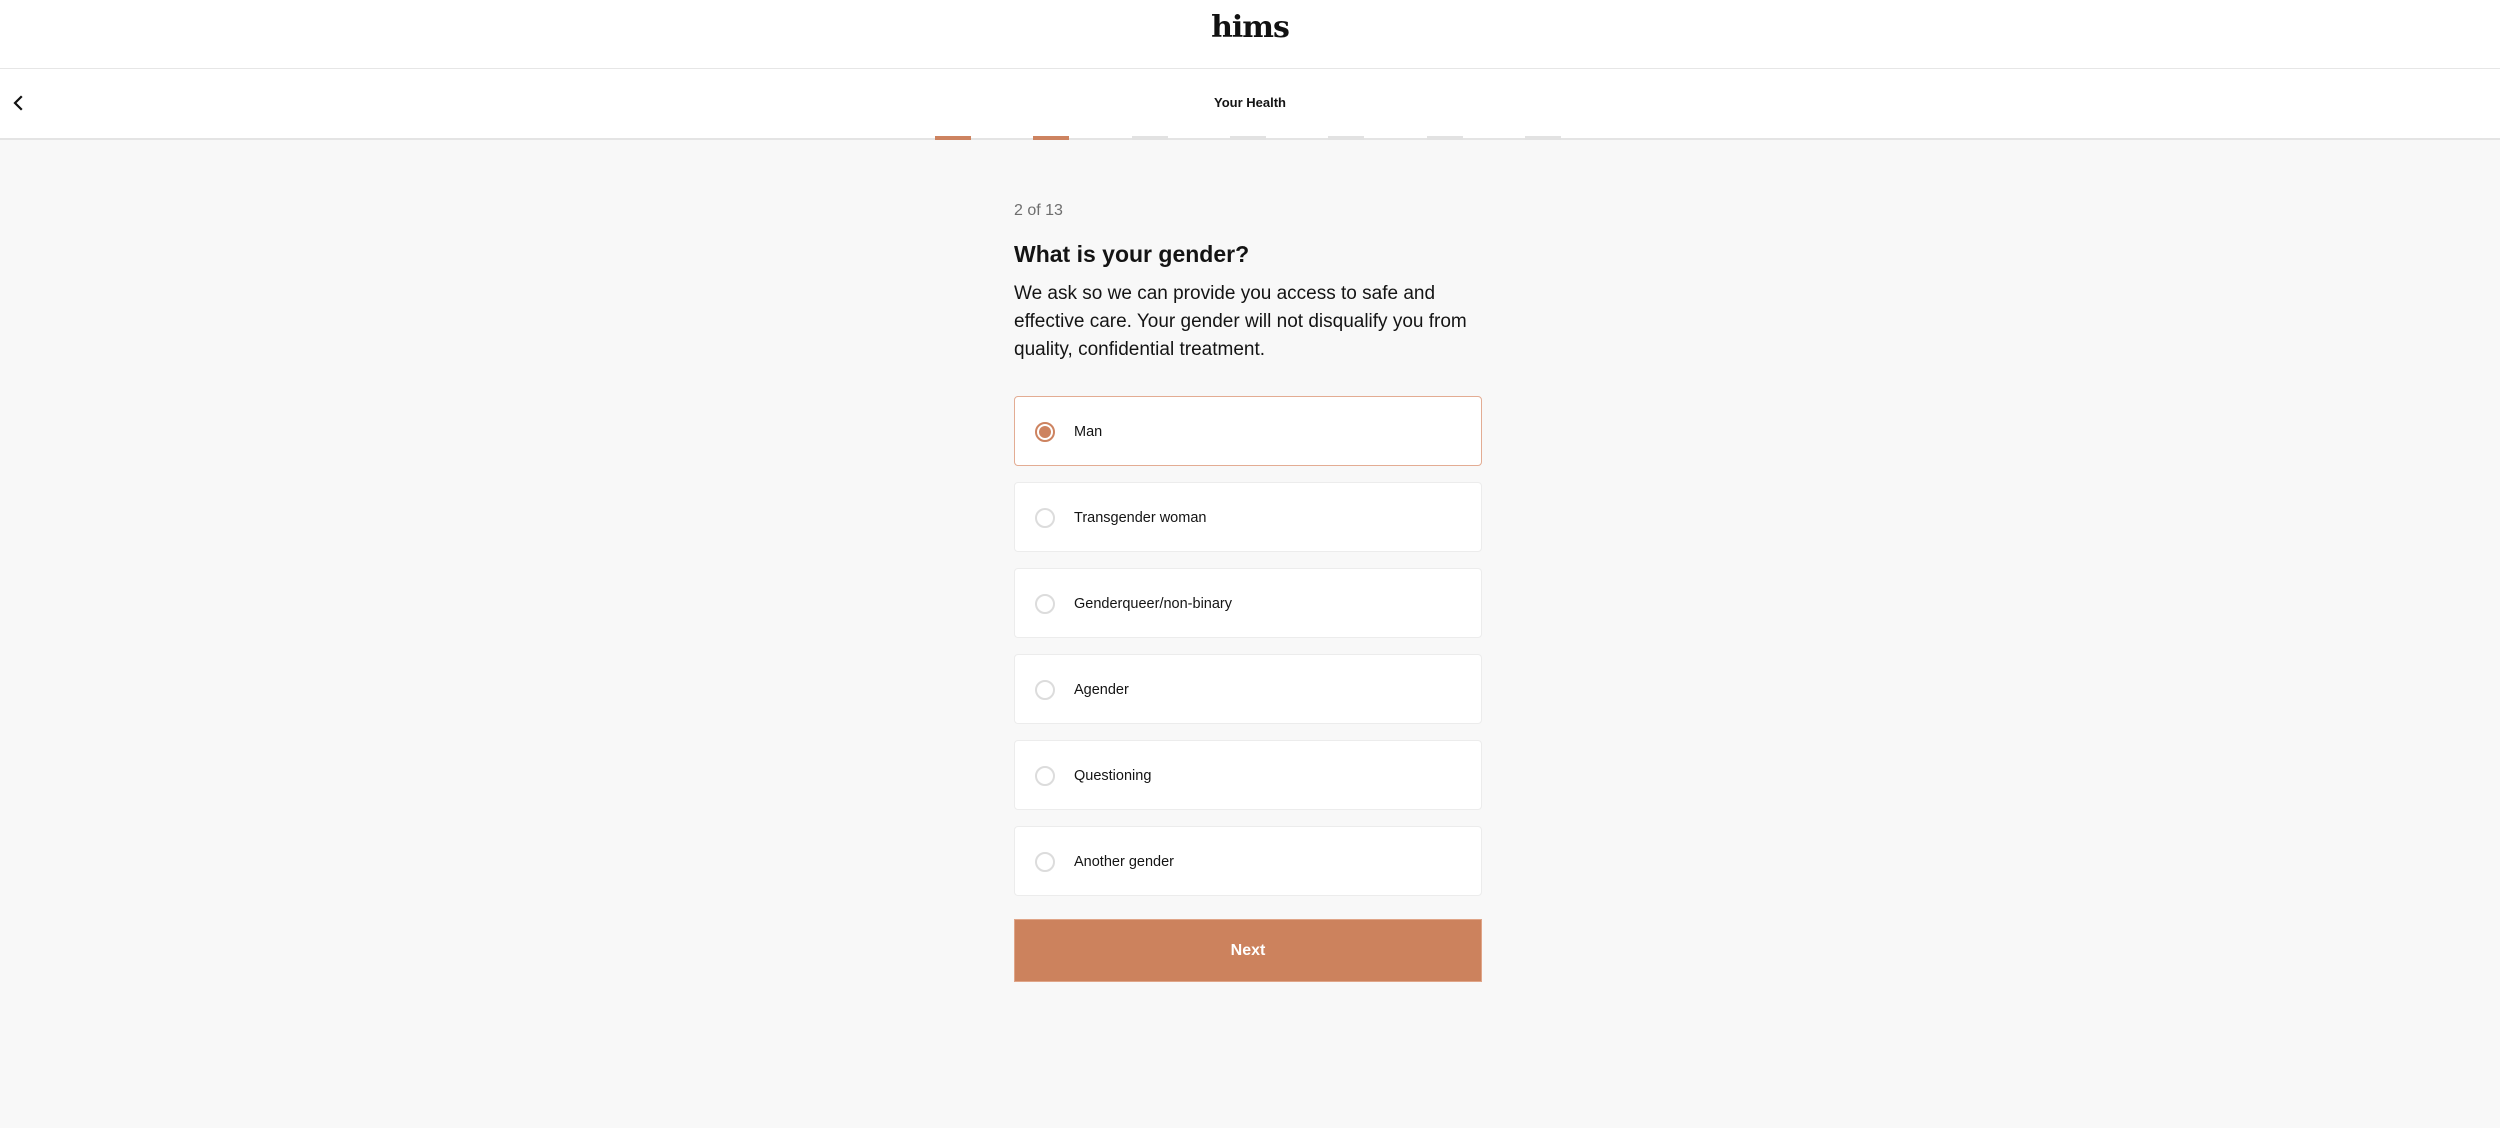 Image resolution: width=2500 pixels, height=1128 pixels. Describe the element at coordinates (1113, 776) in the screenshot. I see `option-label: Questioning` at that location.